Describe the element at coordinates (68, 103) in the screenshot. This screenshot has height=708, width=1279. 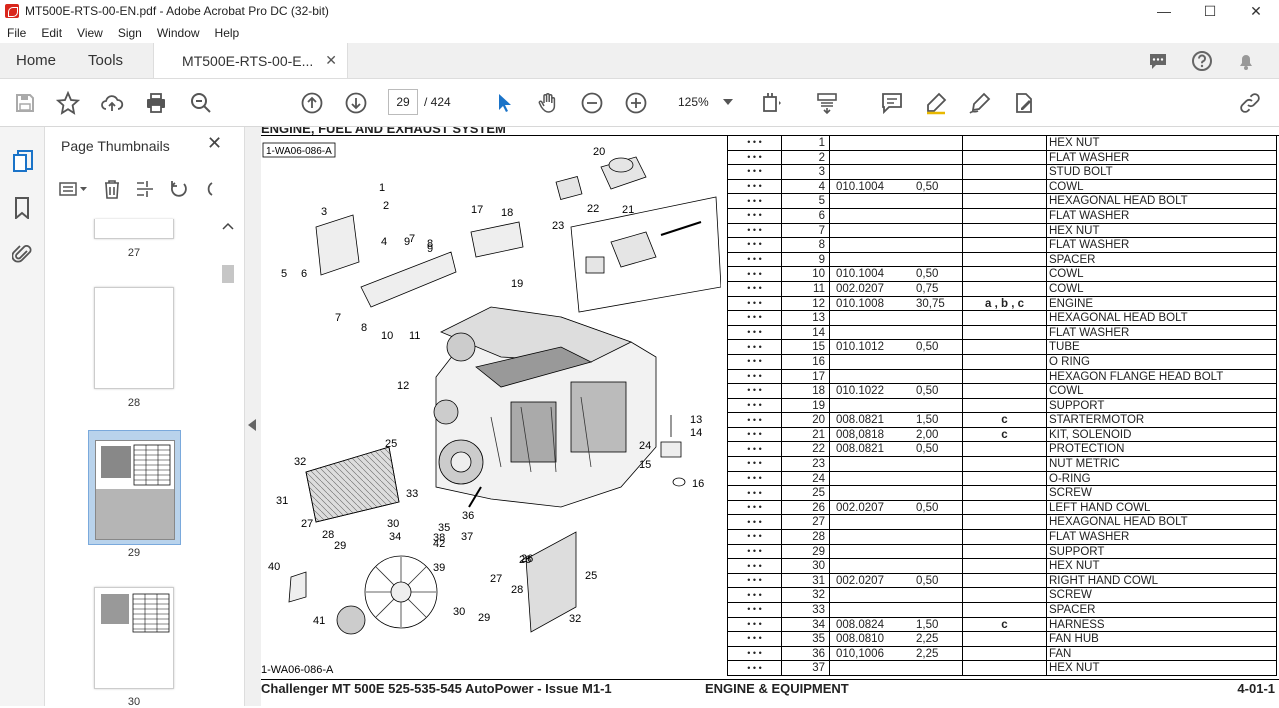
I see `bookmark-star-icon` at that location.